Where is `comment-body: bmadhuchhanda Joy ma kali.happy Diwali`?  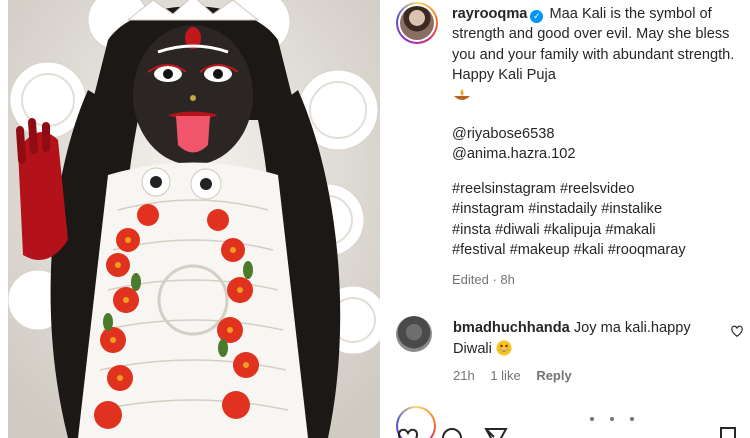
comment-body: bmadhuchhanda Joy ma kali.happy Diwali is located at coordinates (588, 339).